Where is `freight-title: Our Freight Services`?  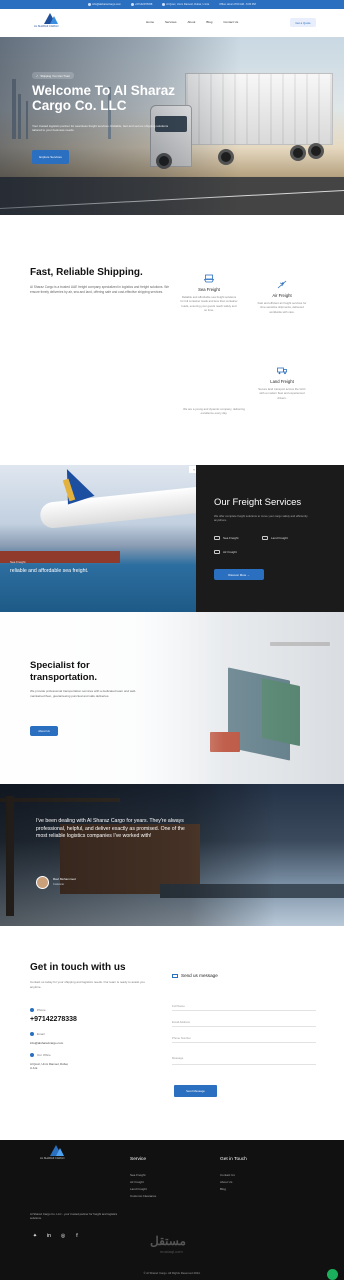
freight-title: Our Freight Services is located at coordinates (258, 502).